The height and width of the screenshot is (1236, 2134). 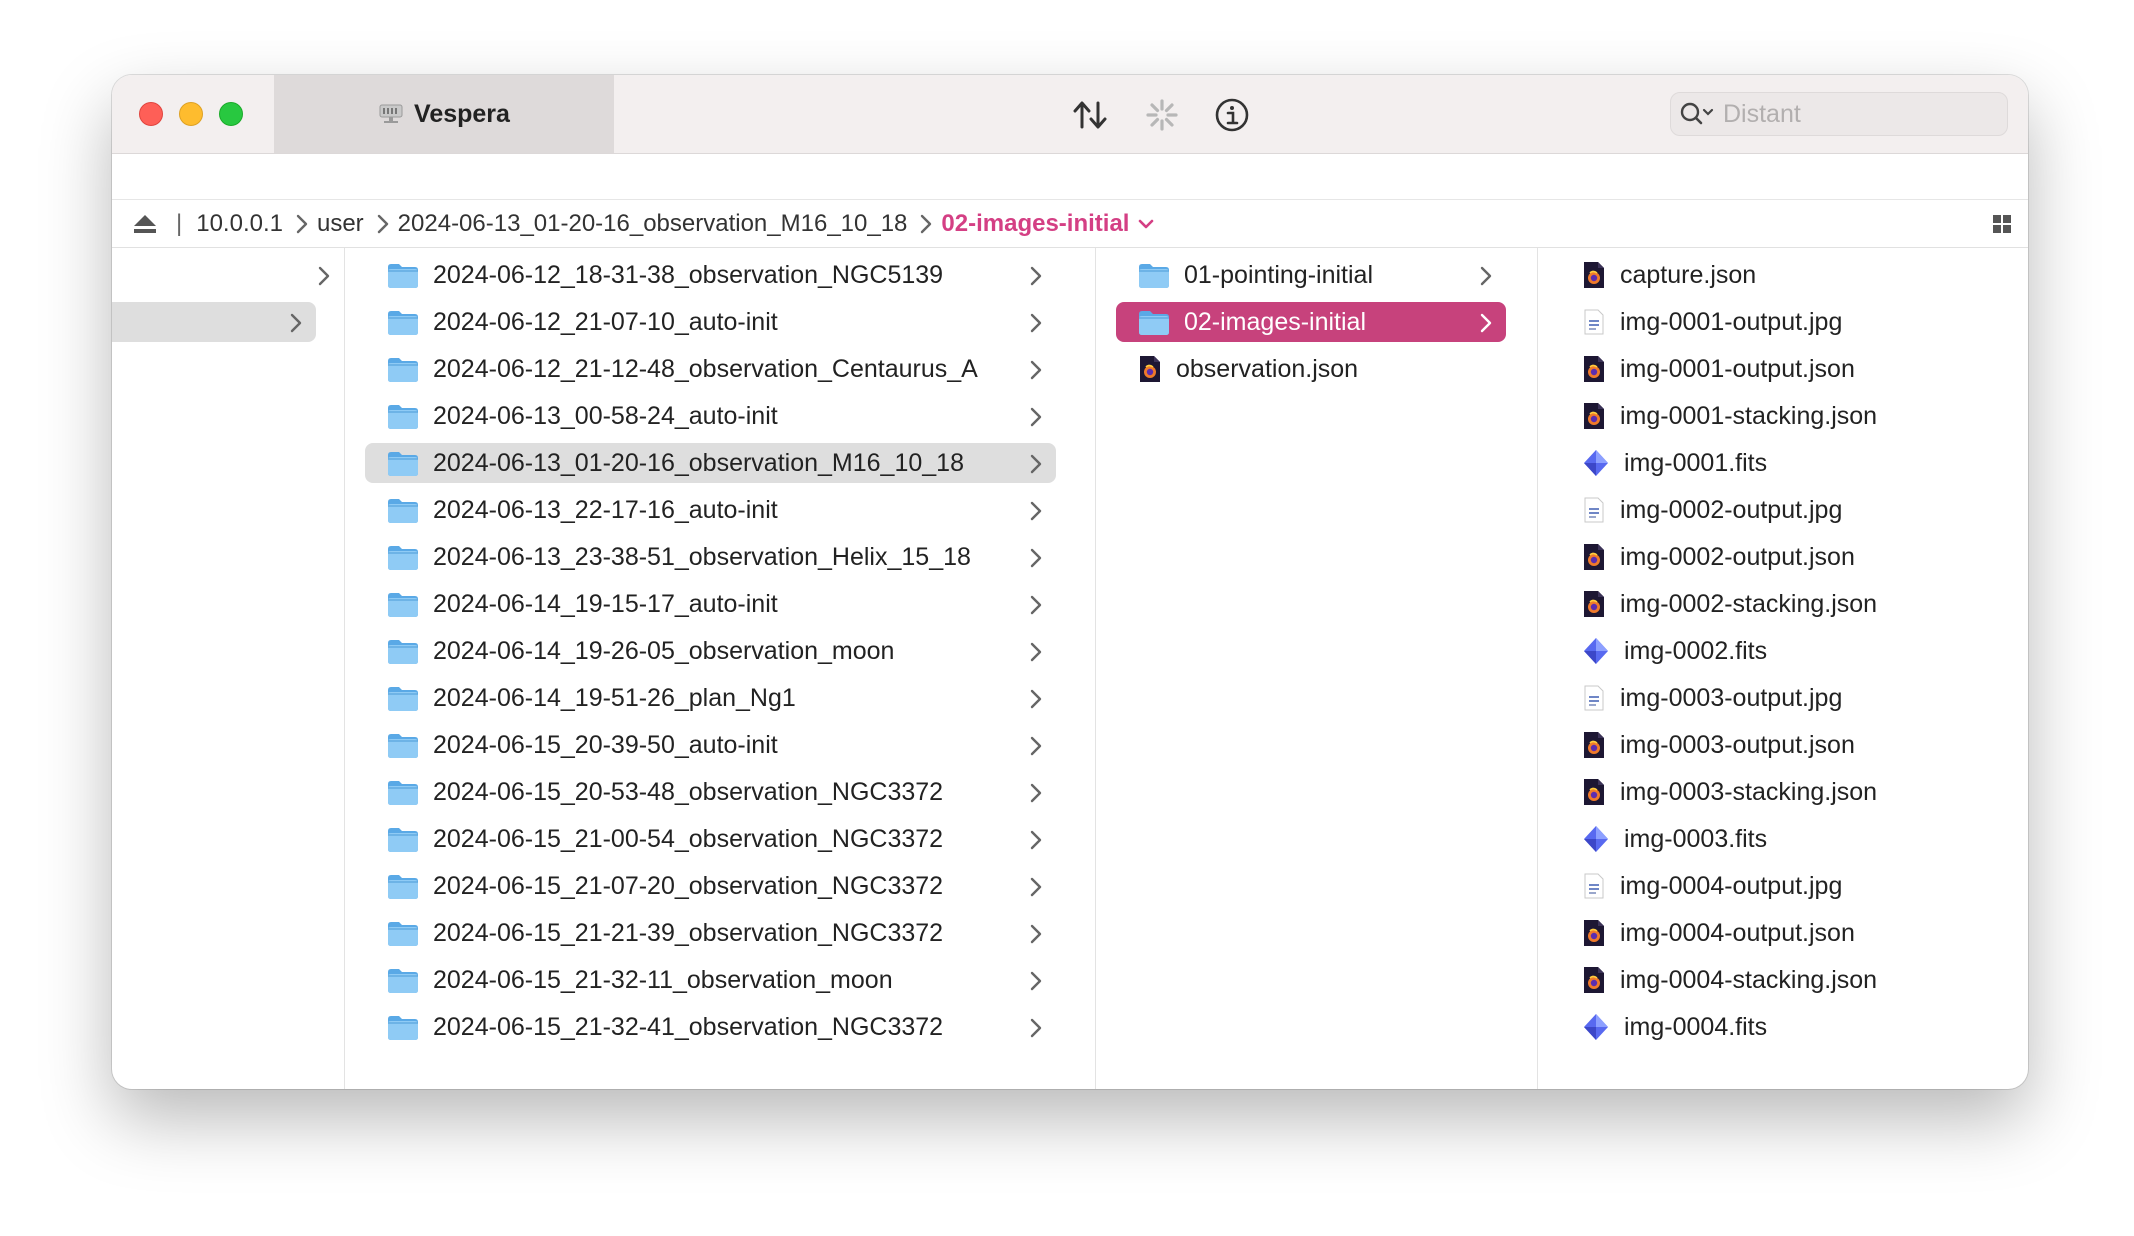 I want to click on item-label: img-0004-stacking.json, so click(x=1749, y=979).